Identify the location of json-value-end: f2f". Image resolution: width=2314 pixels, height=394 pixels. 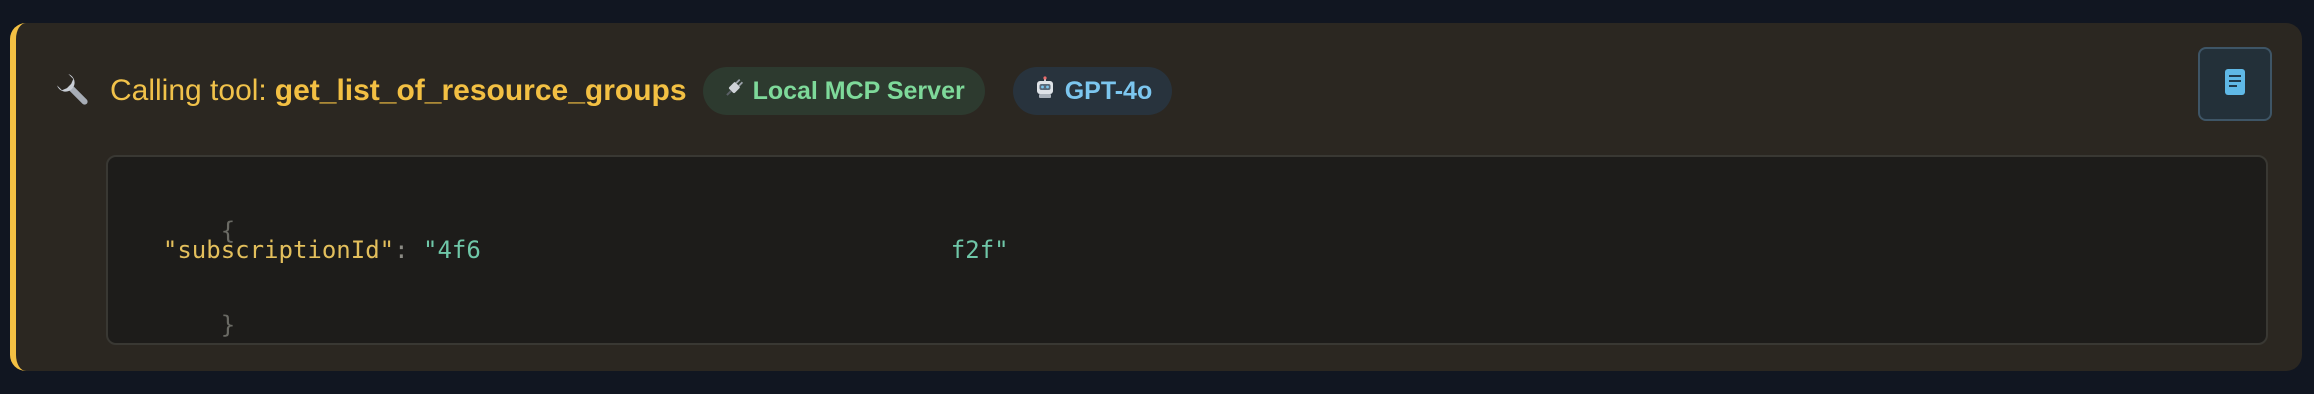
(979, 250).